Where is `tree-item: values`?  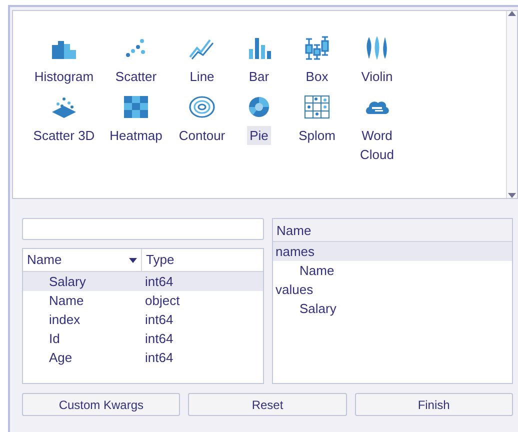 tree-item: values is located at coordinates (392, 289).